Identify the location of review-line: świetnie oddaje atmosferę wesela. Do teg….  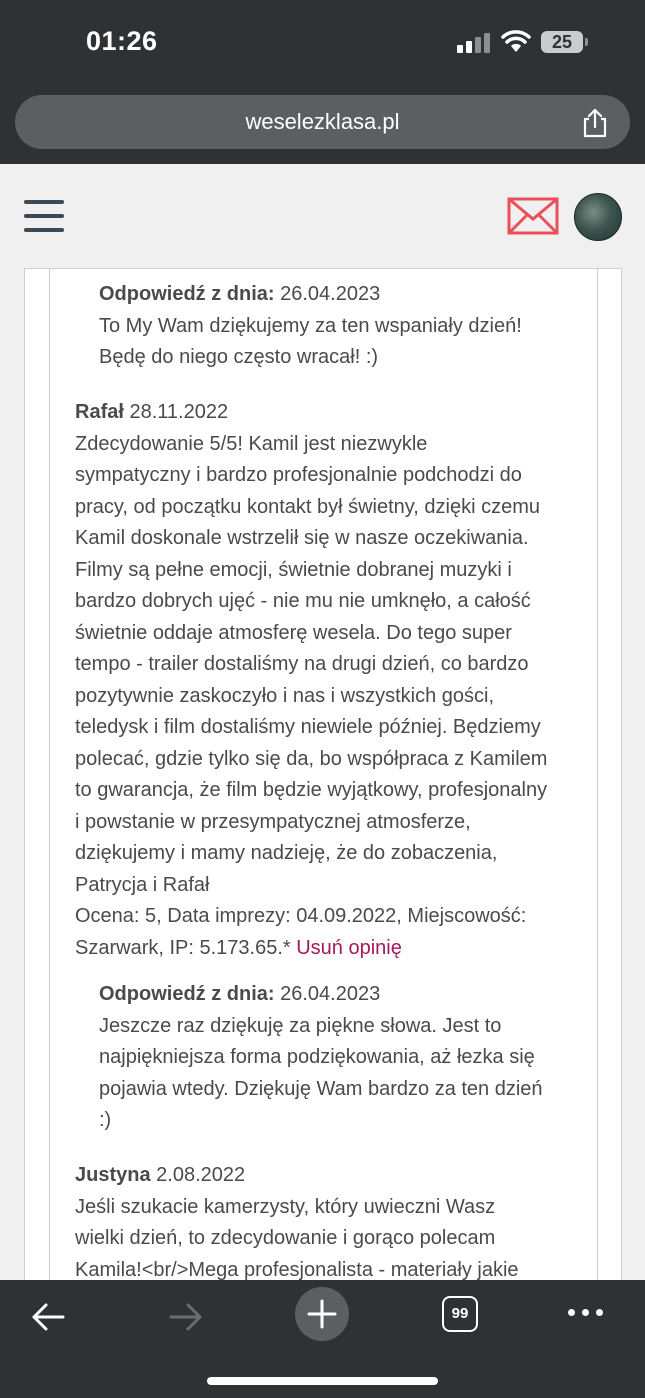
(293, 632).